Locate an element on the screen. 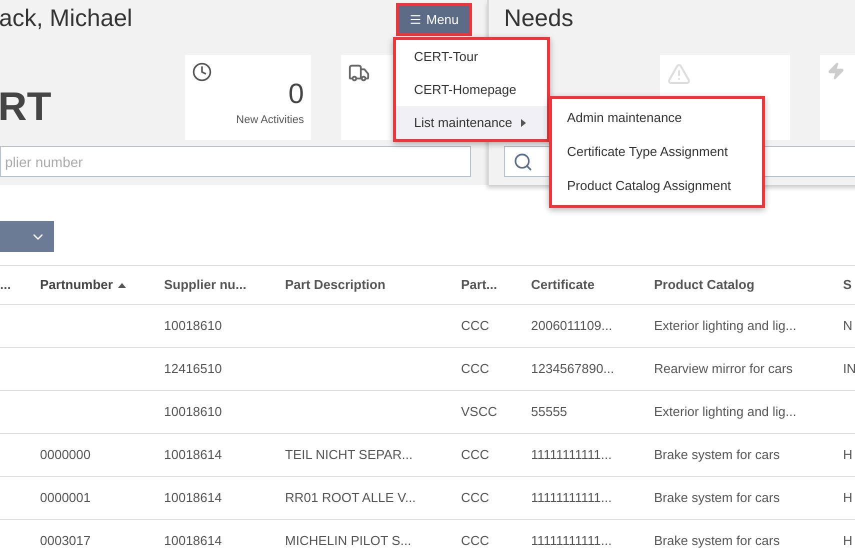 The width and height of the screenshot is (855, 558). table-cell: N is located at coordinates (847, 325).